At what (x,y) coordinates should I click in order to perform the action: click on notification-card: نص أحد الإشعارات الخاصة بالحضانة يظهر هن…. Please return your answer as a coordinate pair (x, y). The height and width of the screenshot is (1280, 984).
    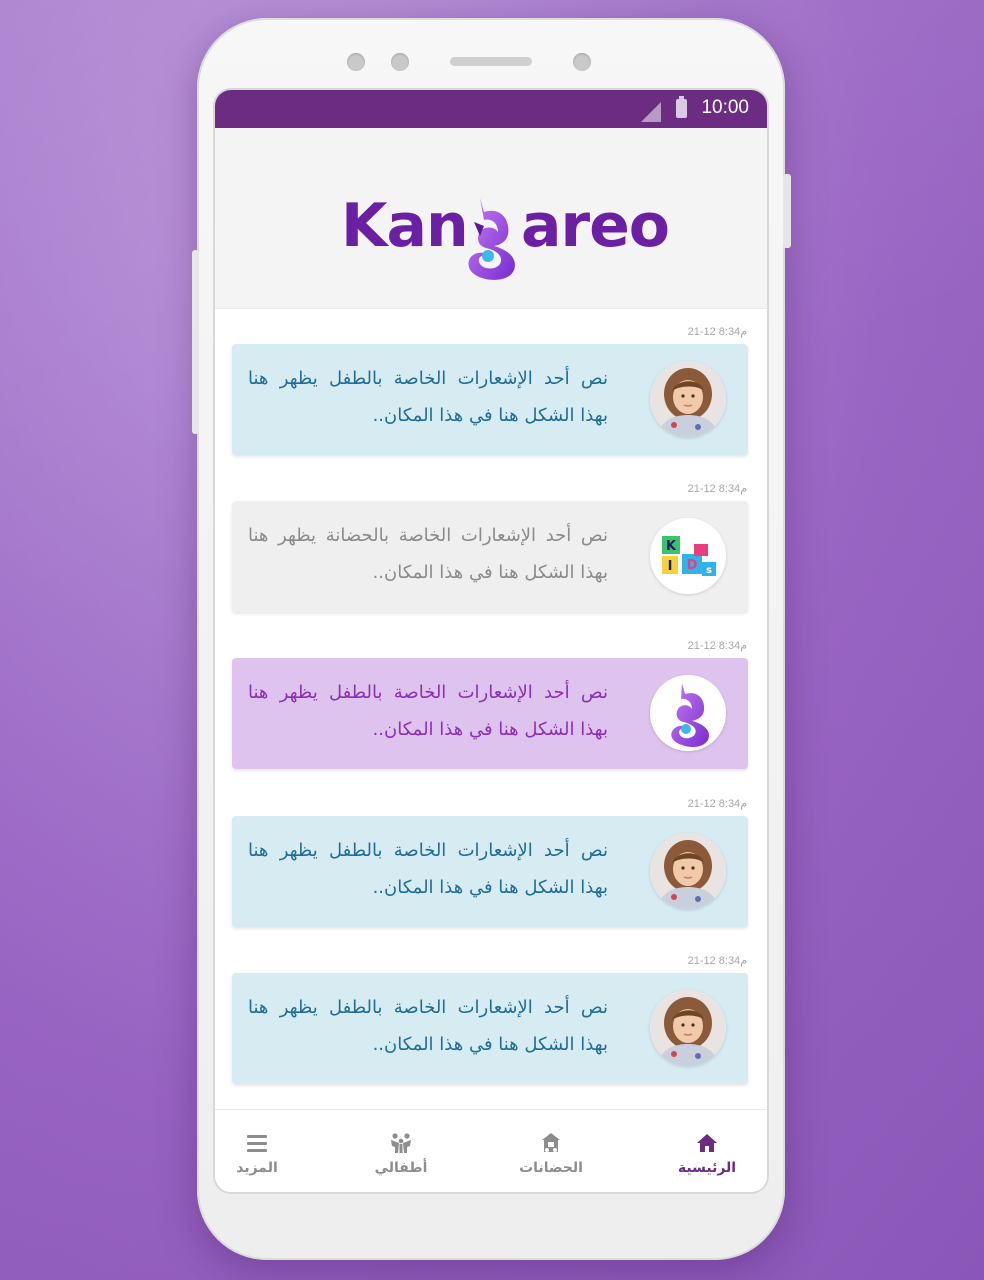
    Looking at the image, I should click on (490, 556).